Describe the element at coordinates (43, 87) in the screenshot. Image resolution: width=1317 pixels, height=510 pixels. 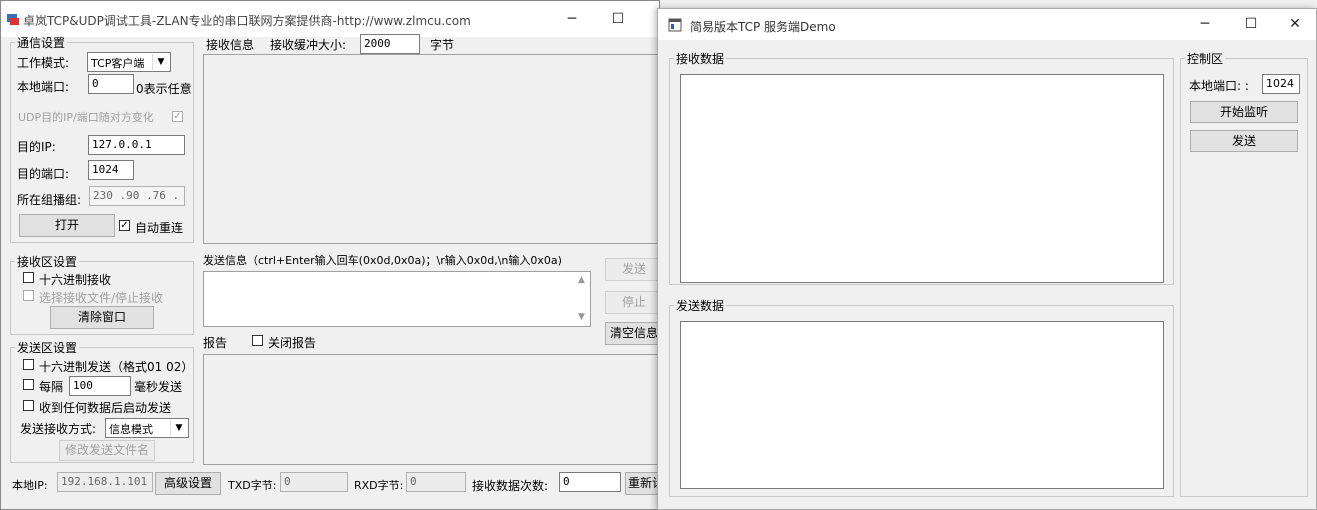
I see `local-port-label: 本地端口:` at that location.